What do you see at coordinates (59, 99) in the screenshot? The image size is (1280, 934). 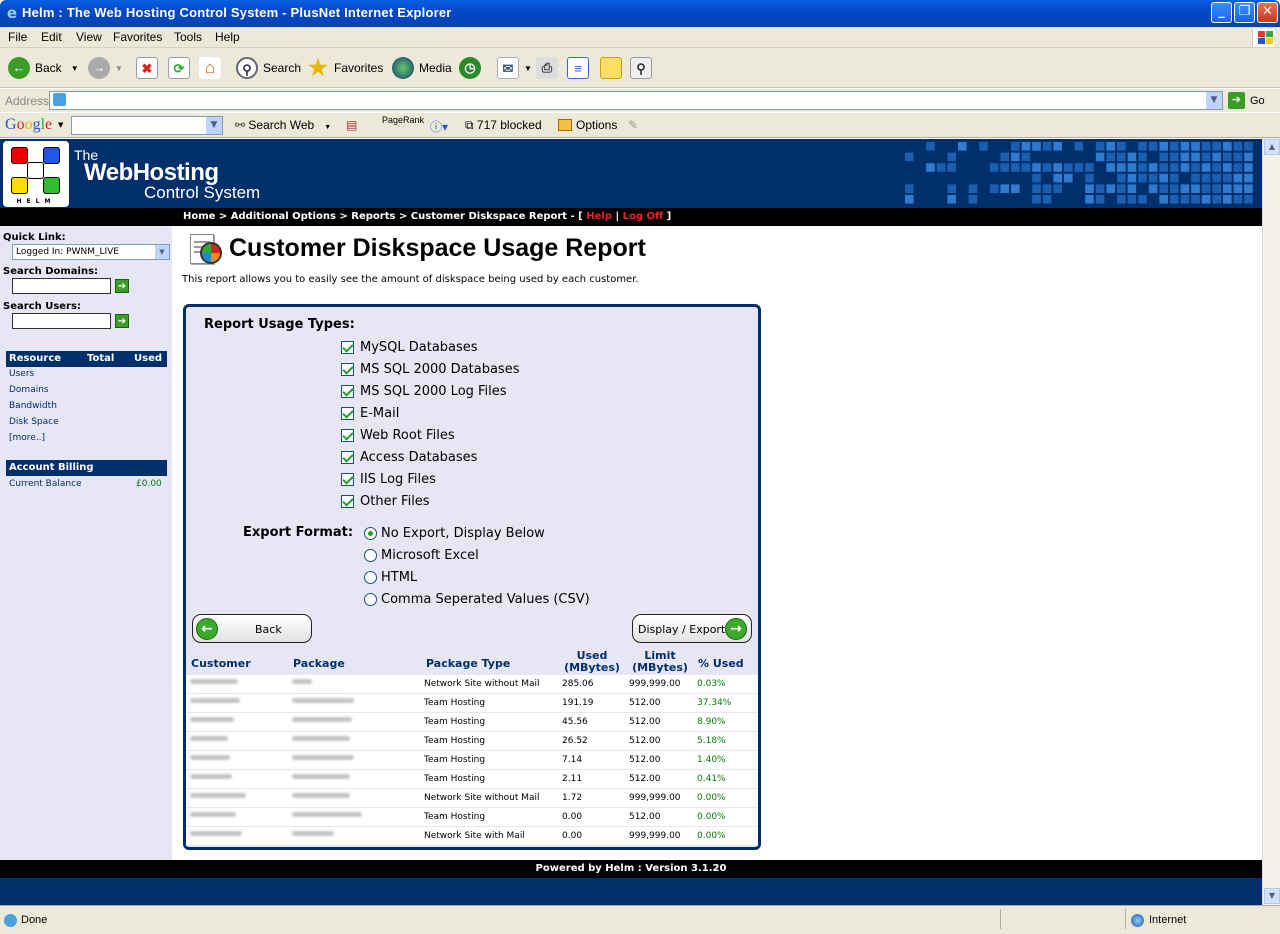 I see `page-icon` at bounding box center [59, 99].